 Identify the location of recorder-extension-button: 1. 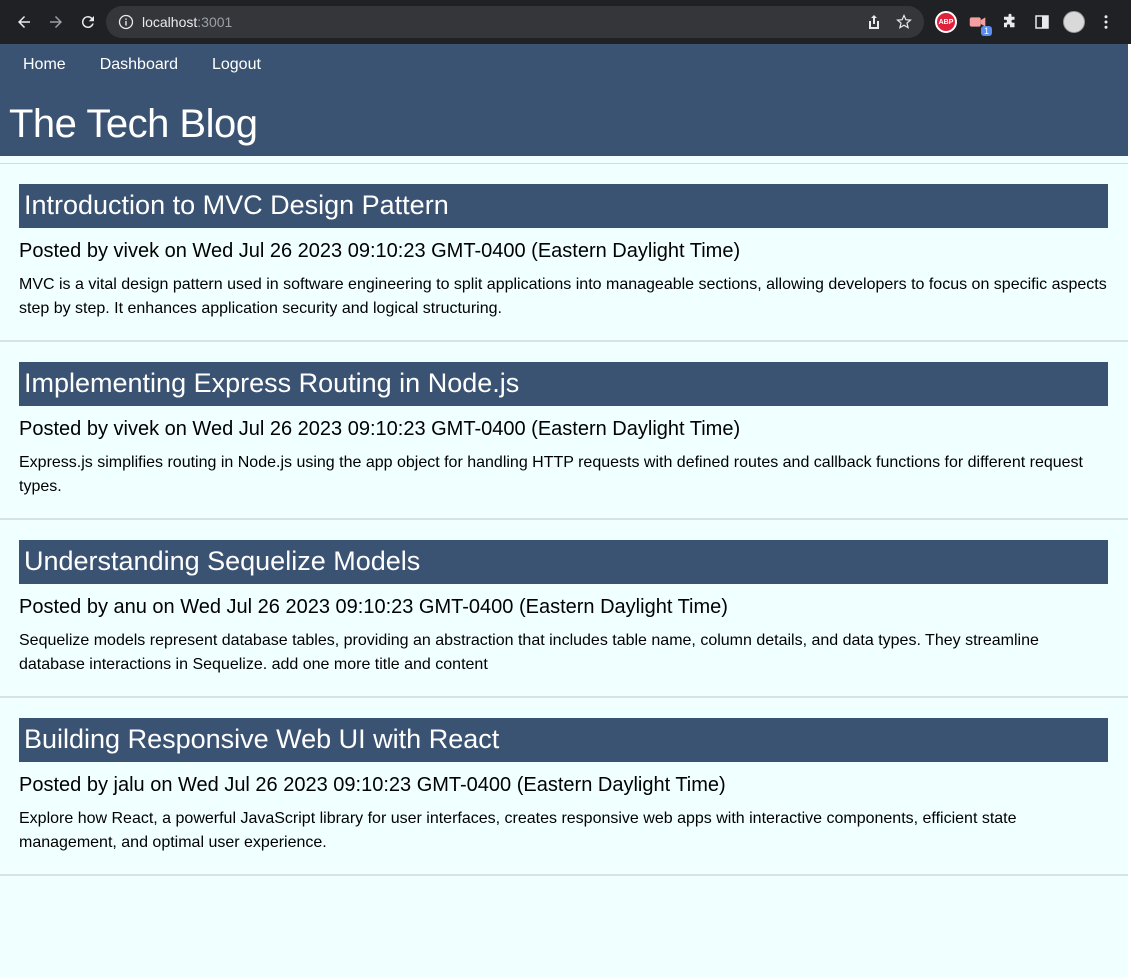
(979, 23).